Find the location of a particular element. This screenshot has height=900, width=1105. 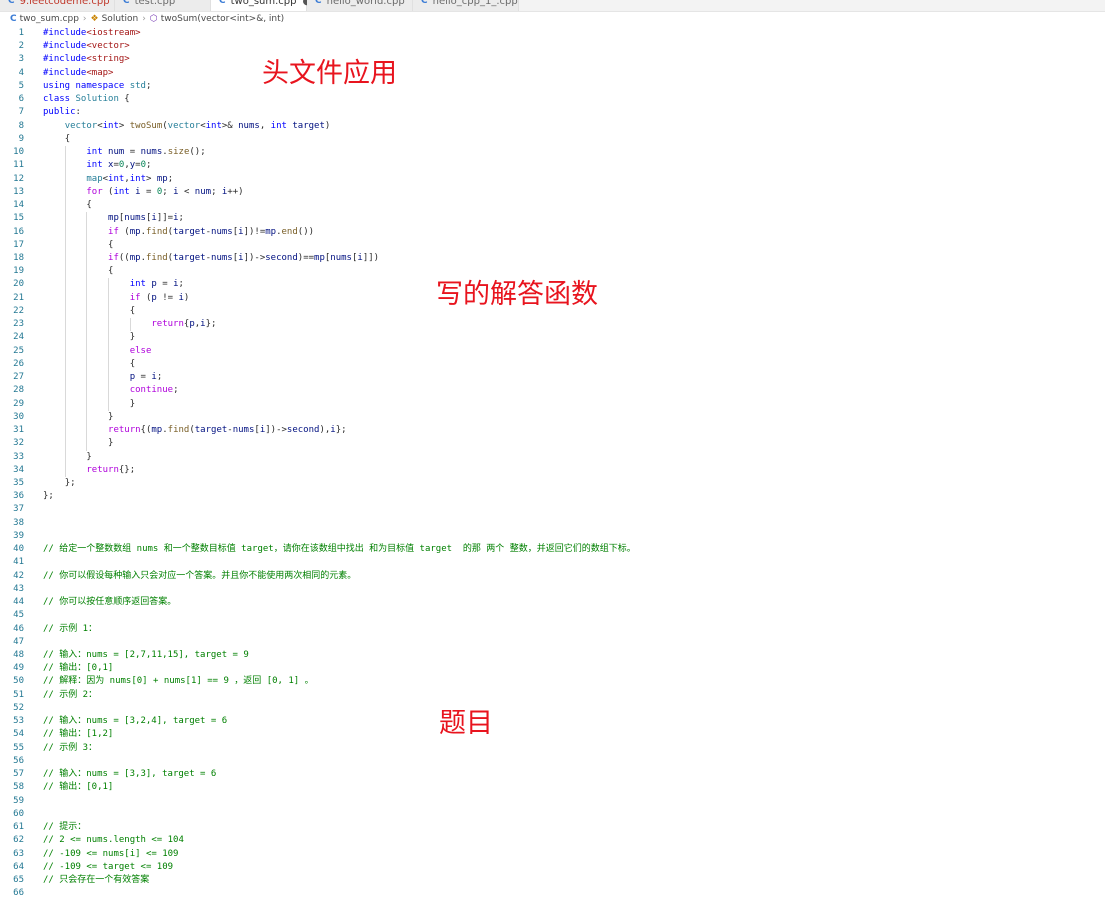

line-number: 33 is located at coordinates (18, 456).